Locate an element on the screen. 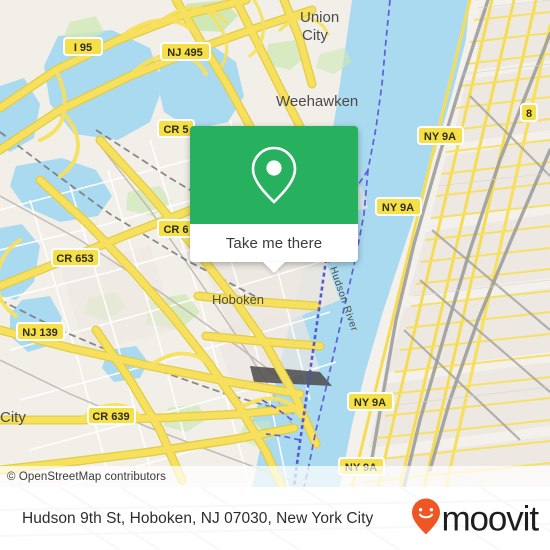 The image size is (550, 550). place-label-hoboken: Hoboken is located at coordinates (238, 299).